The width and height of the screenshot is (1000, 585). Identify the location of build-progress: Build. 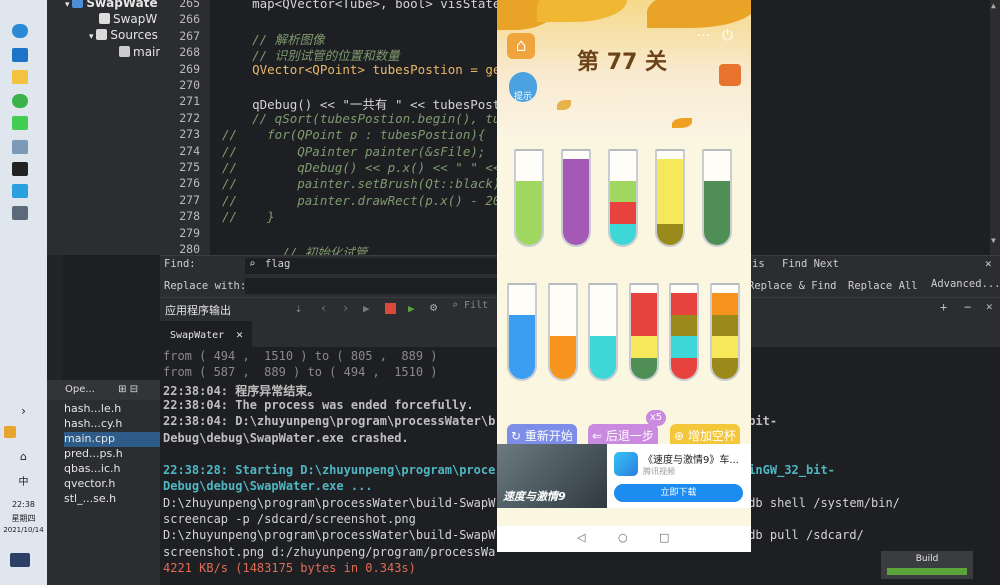
(927, 565).